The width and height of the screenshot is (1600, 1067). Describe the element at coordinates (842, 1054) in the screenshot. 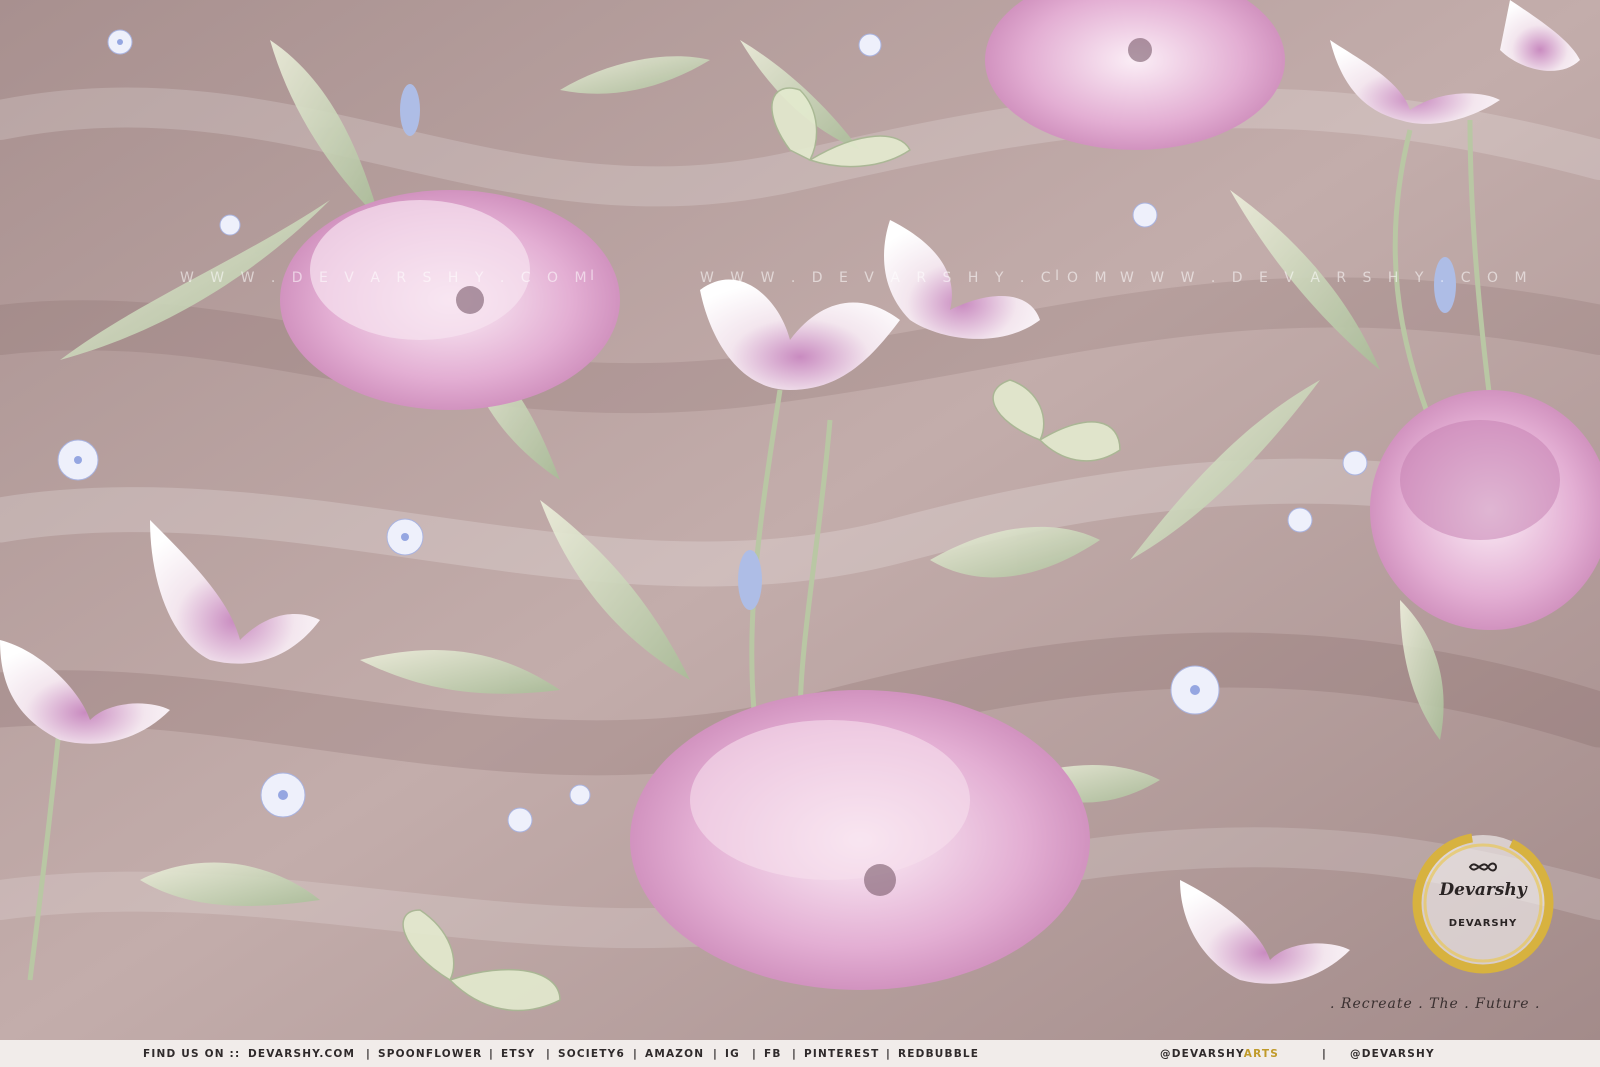

I see `footer-link-pinterest: PINTEREST` at that location.